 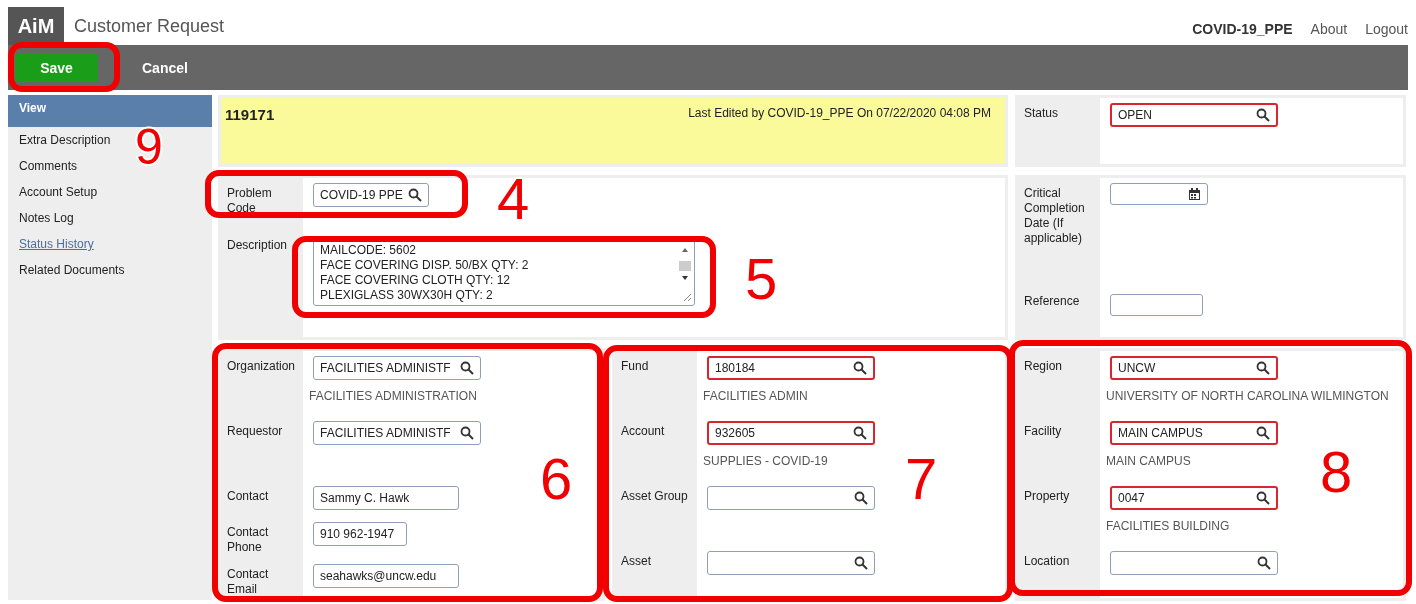 I want to click on lookup-field: 180184, so click(x=791, y=368).